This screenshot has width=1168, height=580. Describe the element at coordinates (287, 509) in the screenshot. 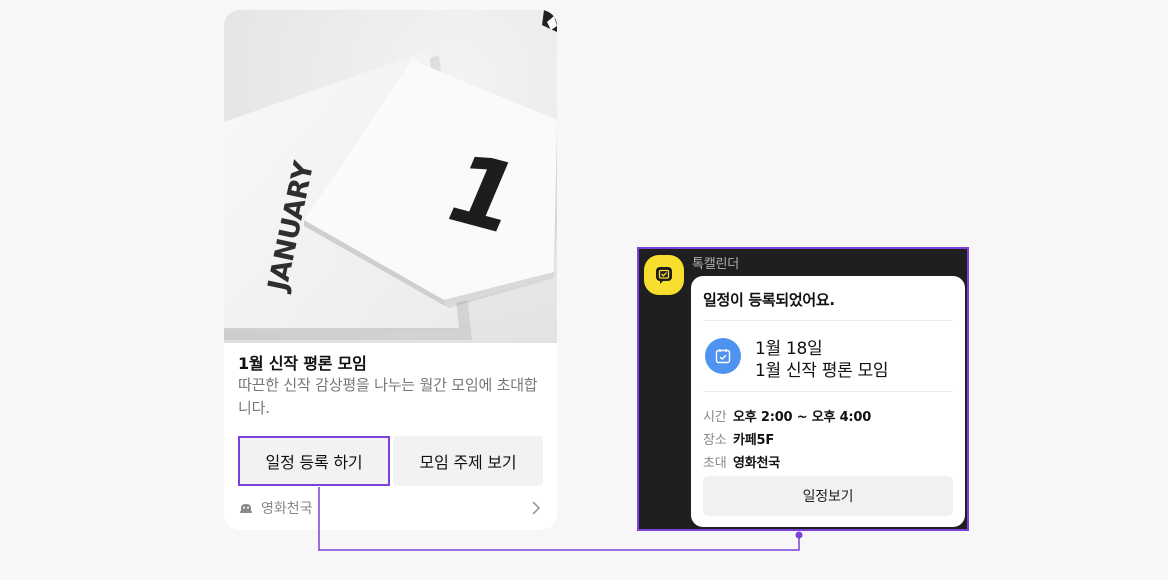

I see `channel-name: 영화천국` at that location.